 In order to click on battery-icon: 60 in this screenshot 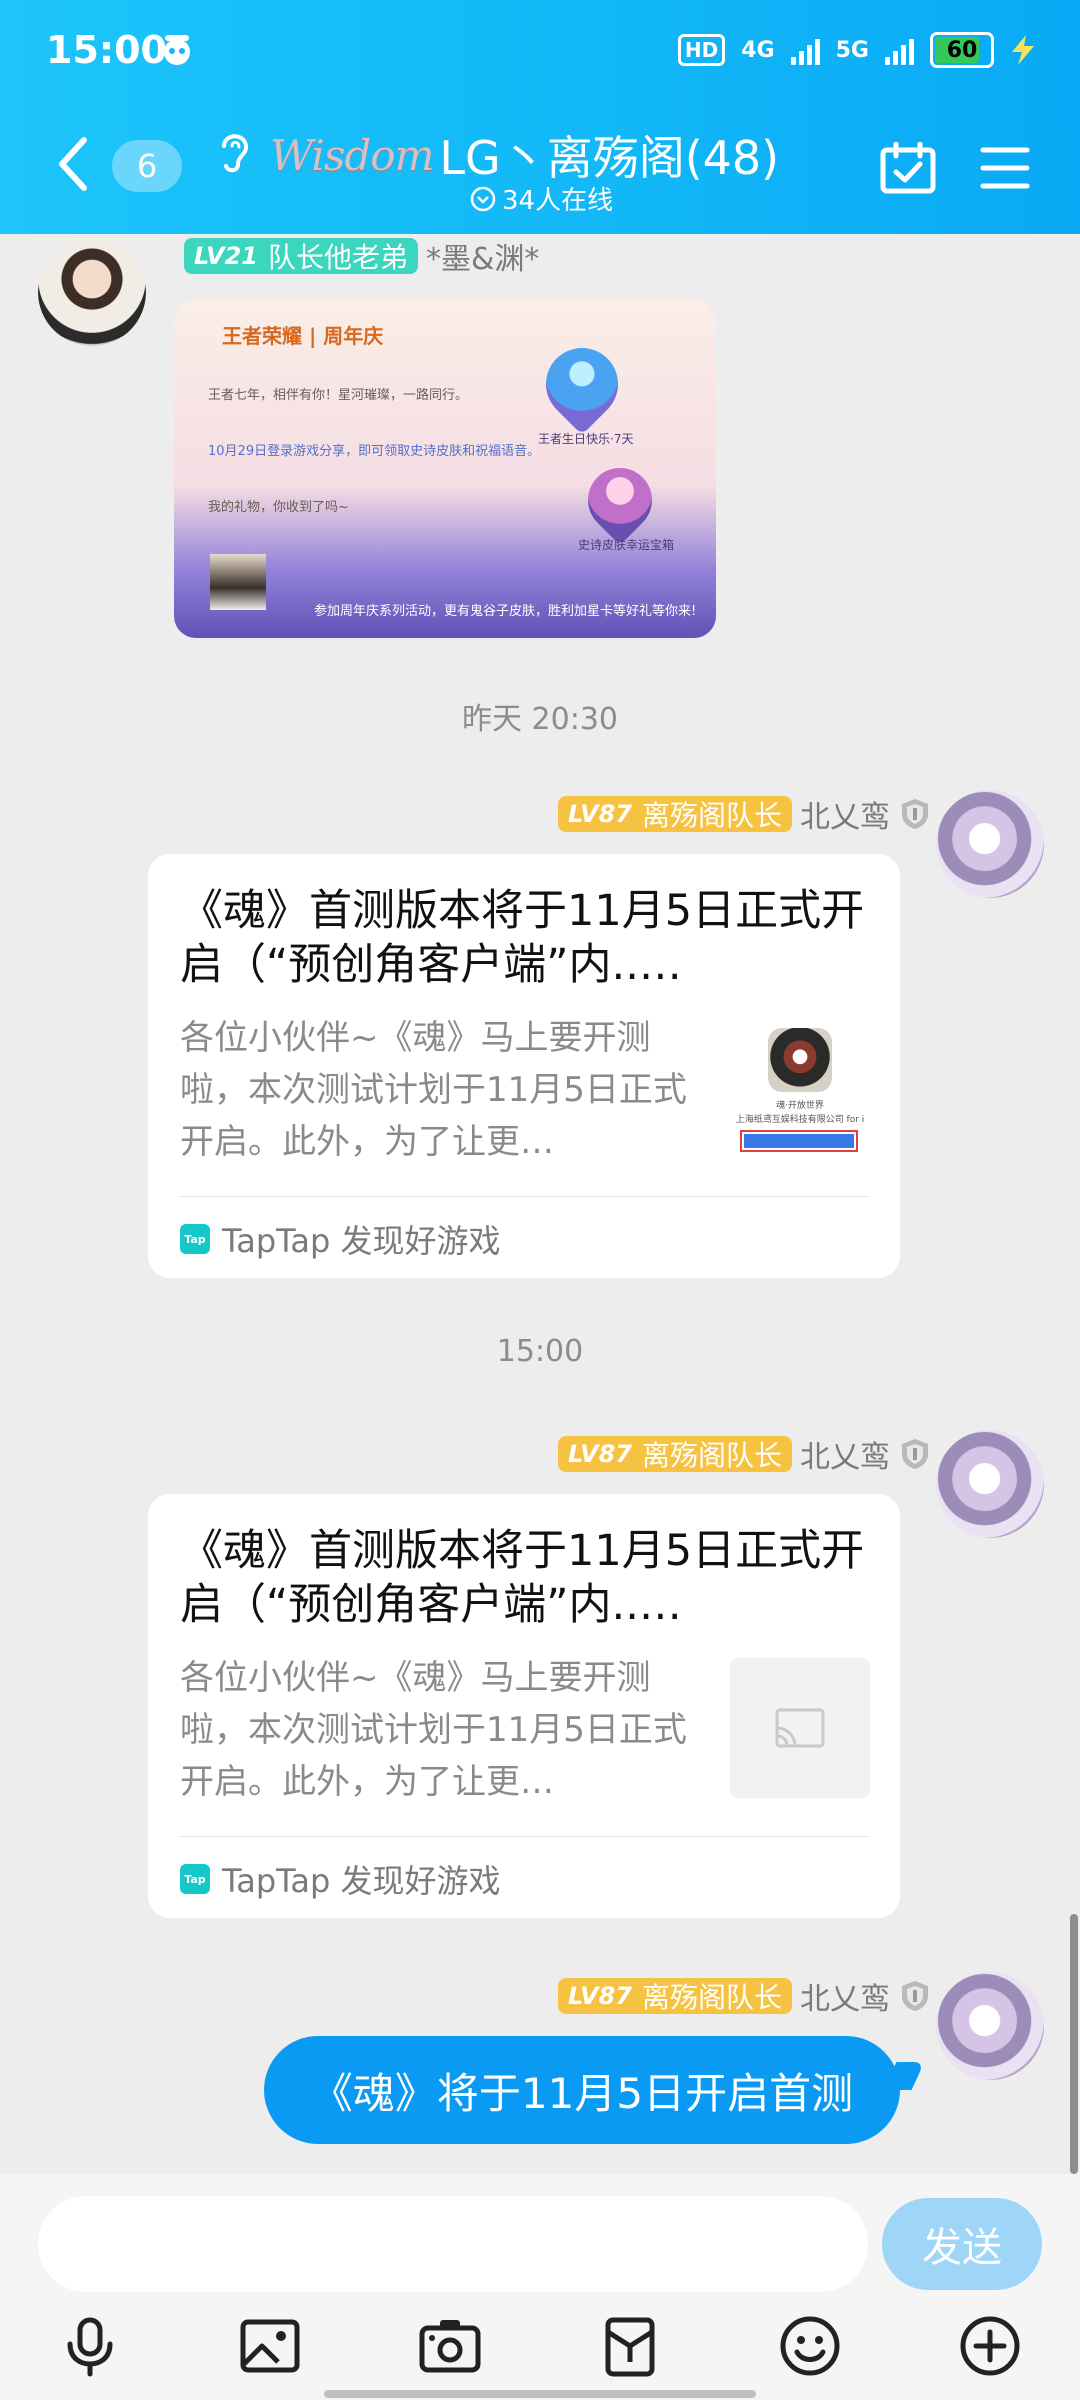, I will do `click(962, 50)`.